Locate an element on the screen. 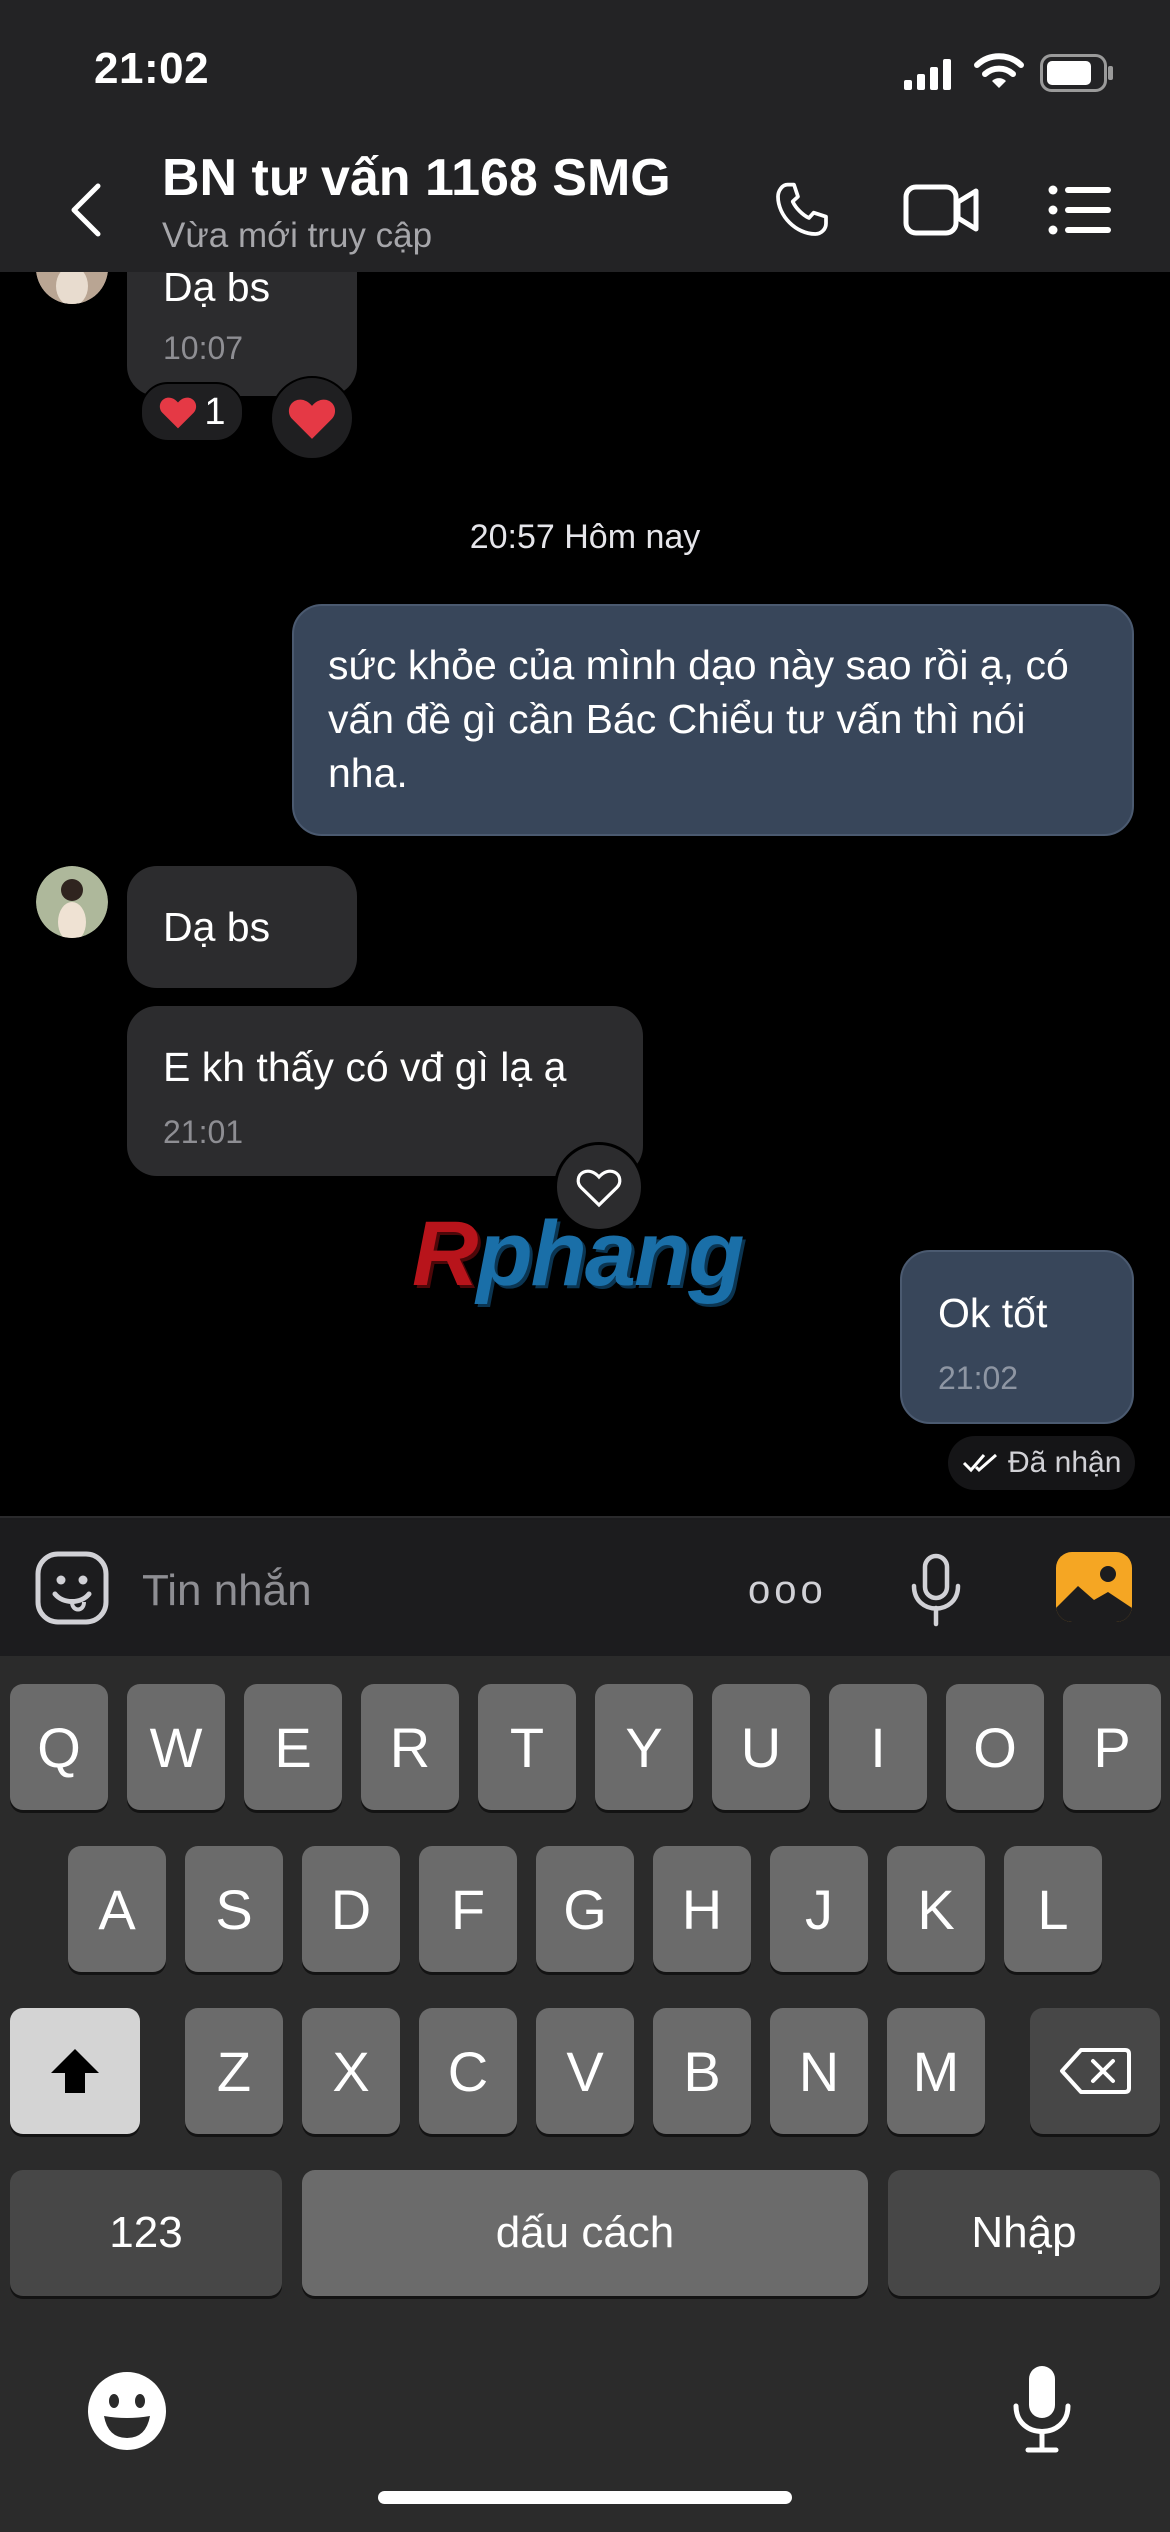 The image size is (1170, 2532). reaction-badge: 1 is located at coordinates (192, 412).